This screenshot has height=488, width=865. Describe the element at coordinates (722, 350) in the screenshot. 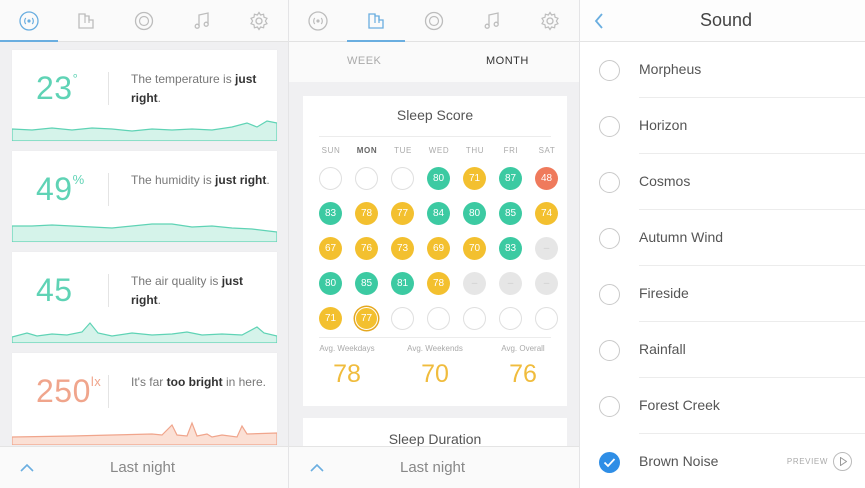

I see `sound-option: Rainfall` at that location.